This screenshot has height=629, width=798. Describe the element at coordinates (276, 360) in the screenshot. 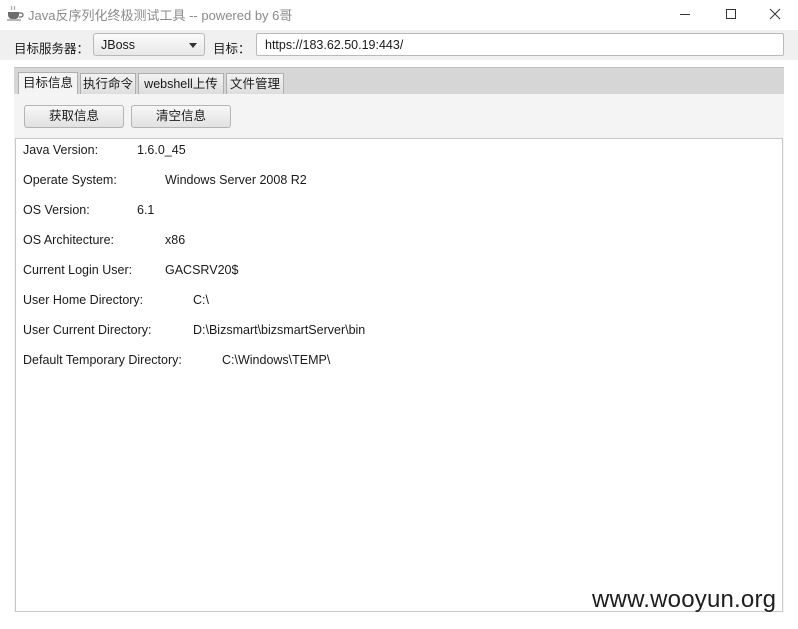

I see `info-value: C:\Windows\TEMP\` at that location.